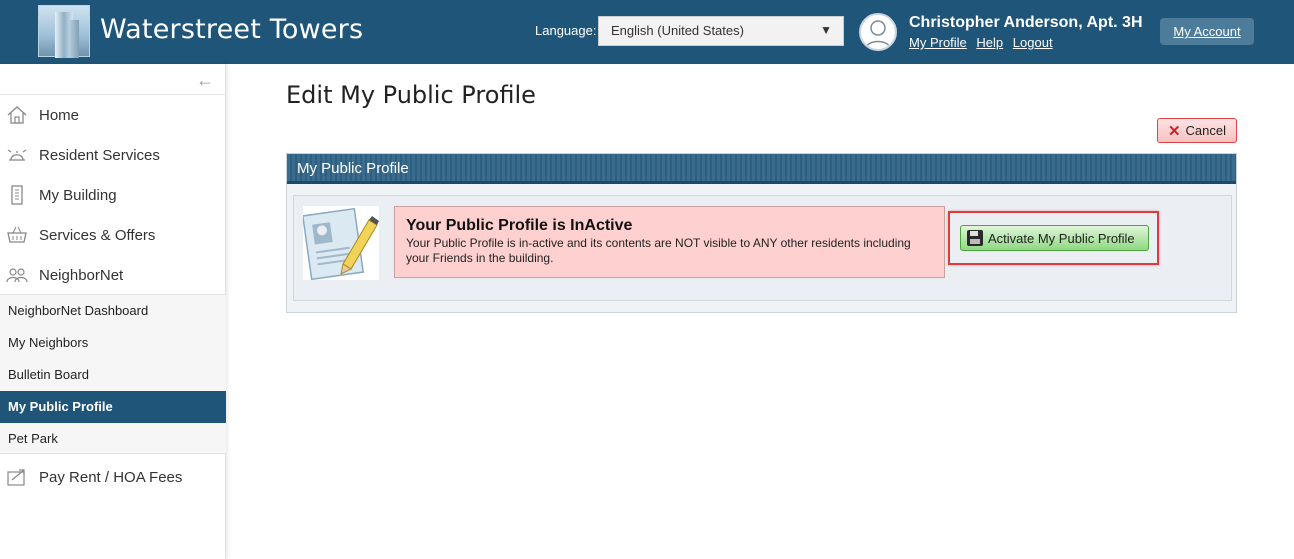 The height and width of the screenshot is (559, 1294). What do you see at coordinates (97, 235) in the screenshot?
I see `sidebar-item-label: Services & Offers` at bounding box center [97, 235].